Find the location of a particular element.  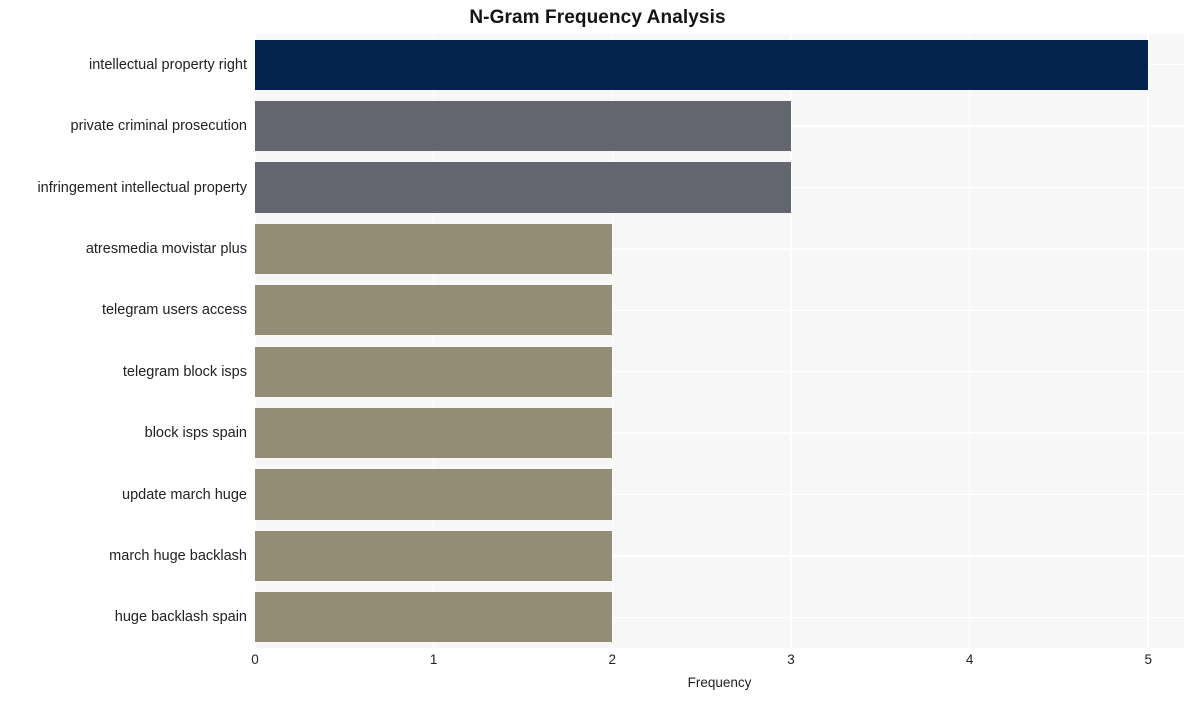

y-axis-tick-label: telegram users access is located at coordinates (174, 310).